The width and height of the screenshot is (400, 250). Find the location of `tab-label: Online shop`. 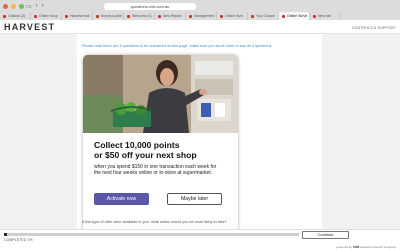

tab-label: Online shop is located at coordinates (48, 16).